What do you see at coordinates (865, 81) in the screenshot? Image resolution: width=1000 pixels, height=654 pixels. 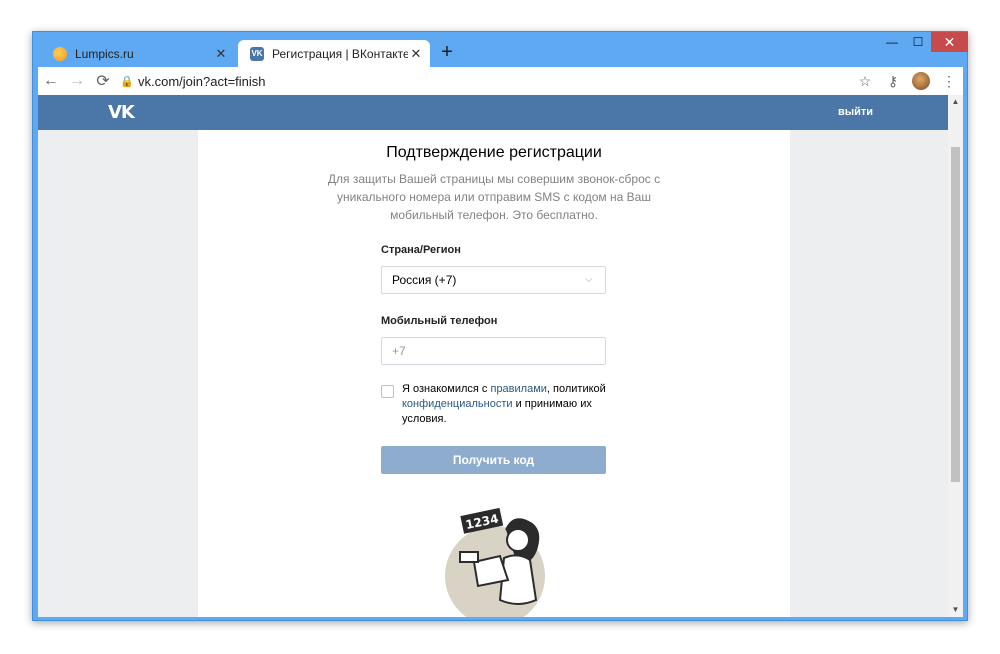 I see `bookmark-star-icon: ☆` at bounding box center [865, 81].